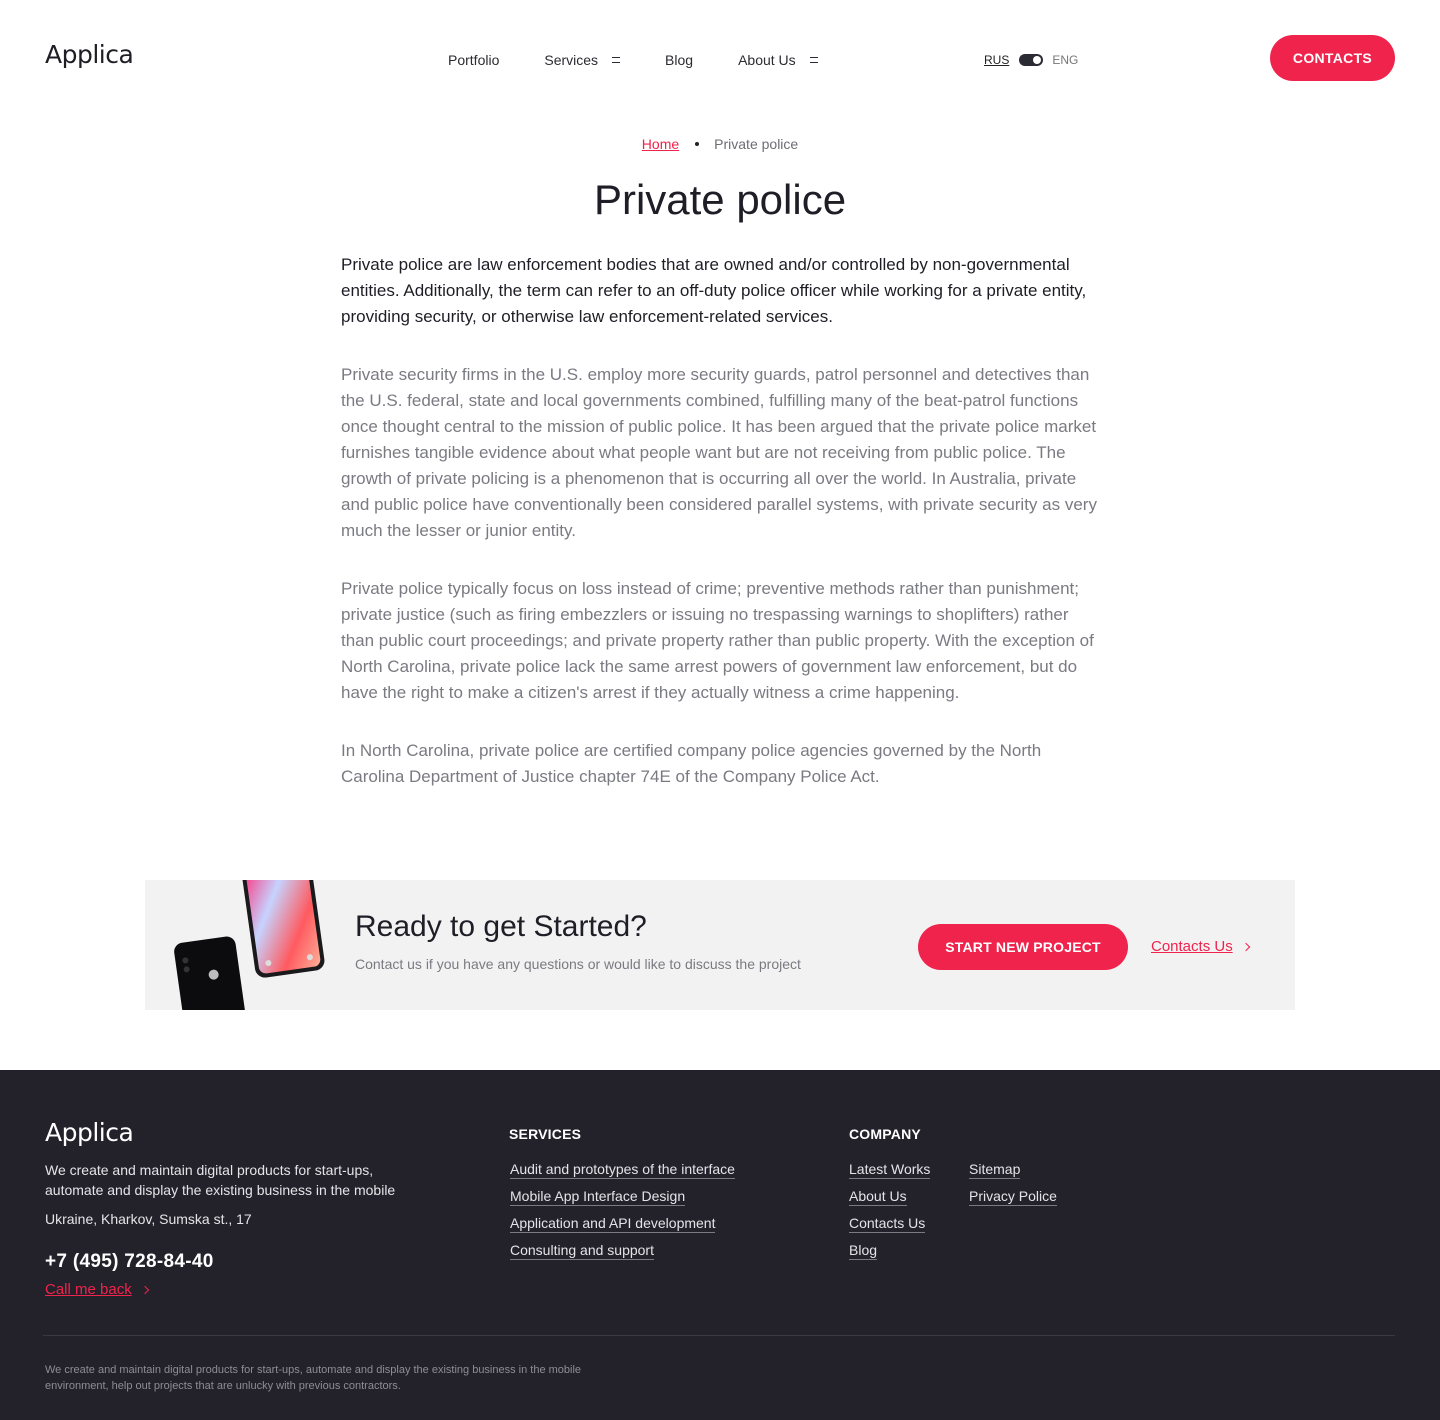 The image size is (1440, 1420). What do you see at coordinates (767, 60) in the screenshot?
I see `nav-item-label: About Us` at bounding box center [767, 60].